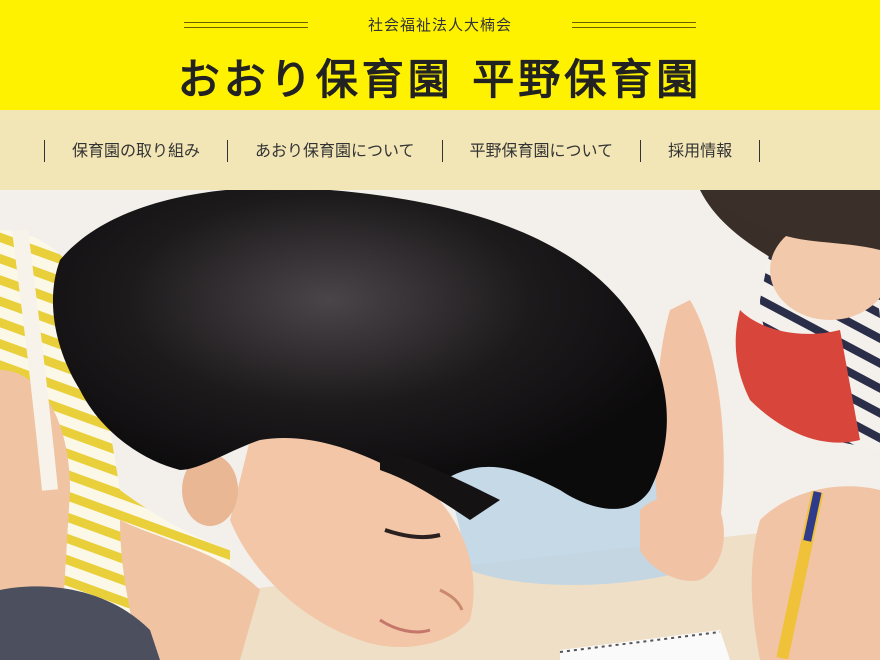  What do you see at coordinates (245, 24) in the screenshot?
I see `left-decorative-line` at bounding box center [245, 24].